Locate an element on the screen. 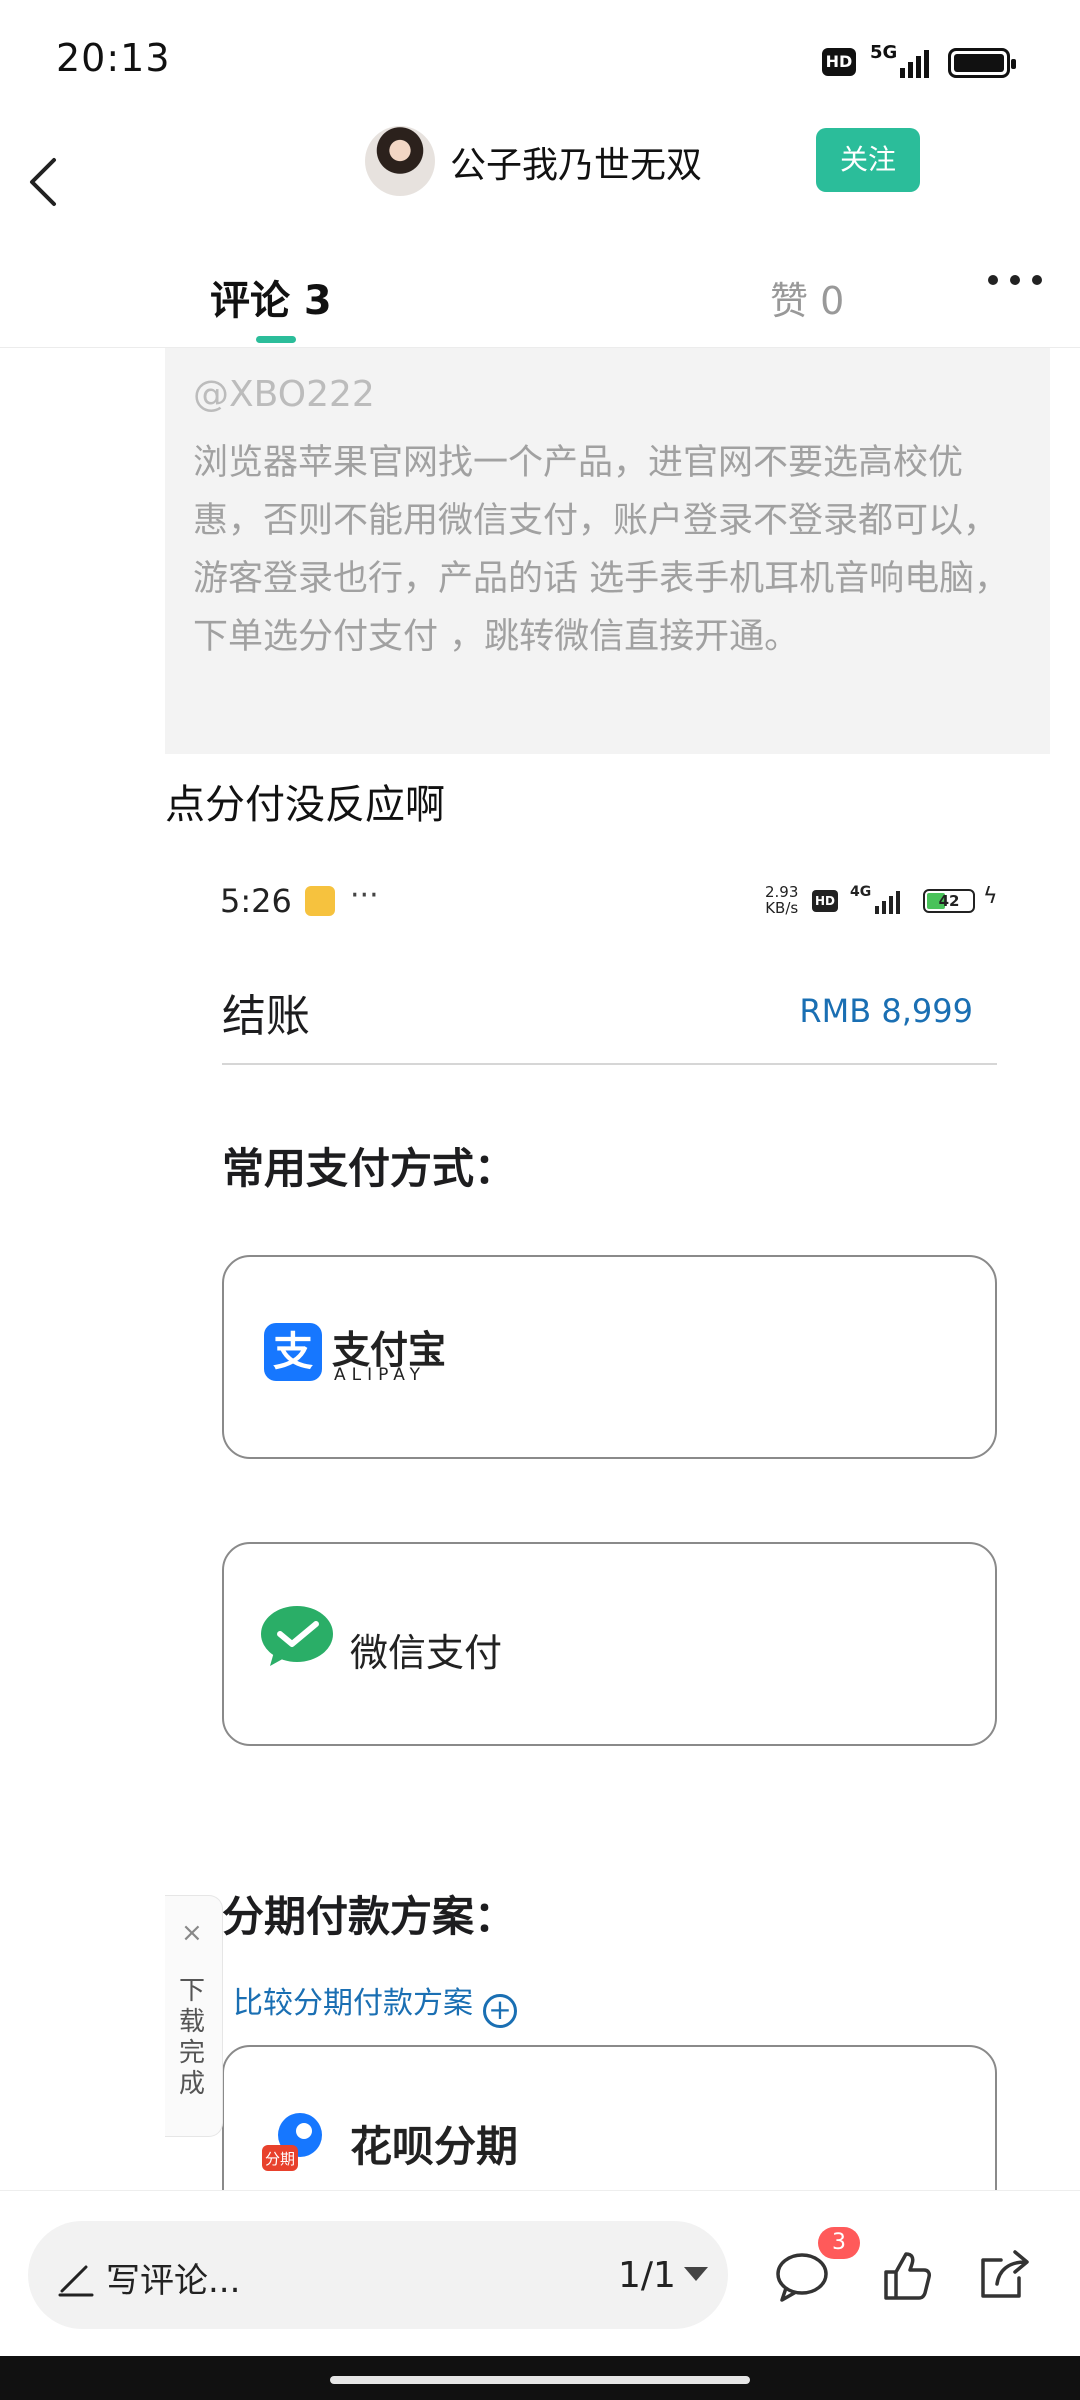 The width and height of the screenshot is (1080, 2400). network-speed-unit: KB/s is located at coordinates (782, 908).